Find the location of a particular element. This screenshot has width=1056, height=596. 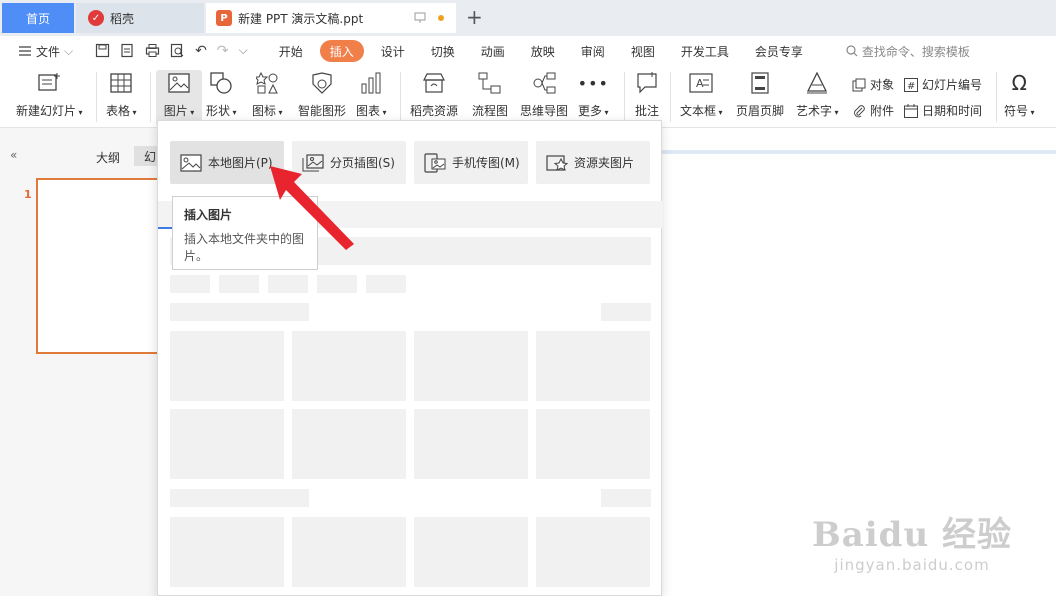

wordart-icon is located at coordinates (817, 83).